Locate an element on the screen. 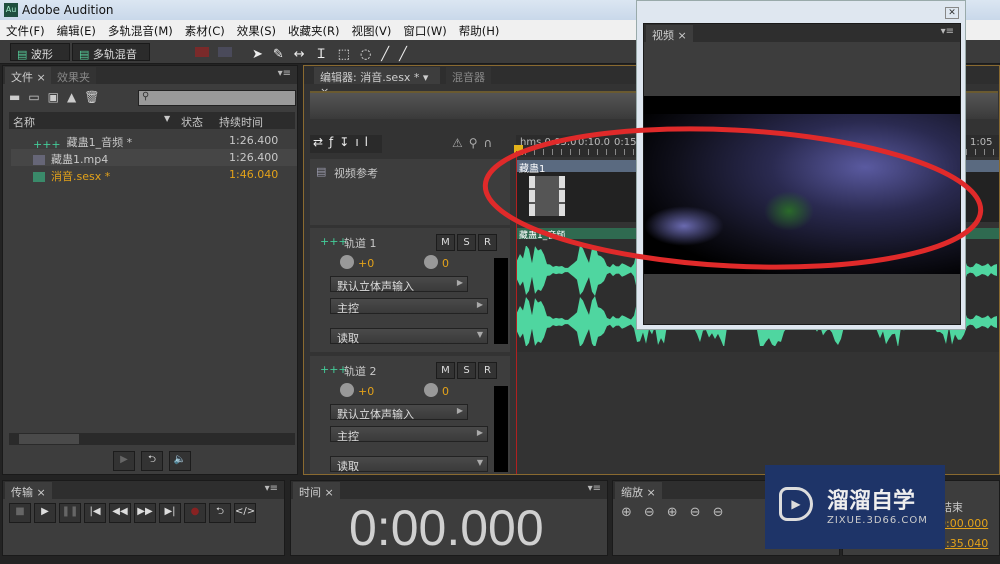 Image resolution: width=1000 pixels, height=564 pixels. loop-icon: ⮌ is located at coordinates (152, 461).